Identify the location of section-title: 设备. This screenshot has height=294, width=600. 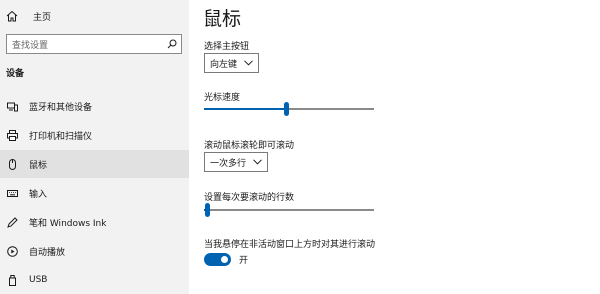
(15, 74).